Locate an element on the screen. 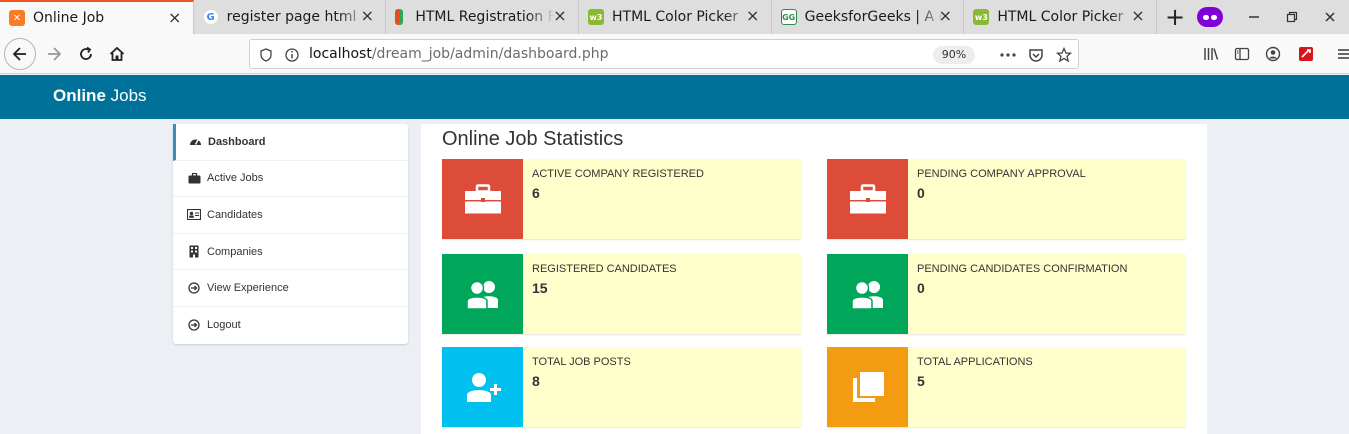 This screenshot has height=434, width=1349. tab-title: HTML Registration F is located at coordinates (485, 17).